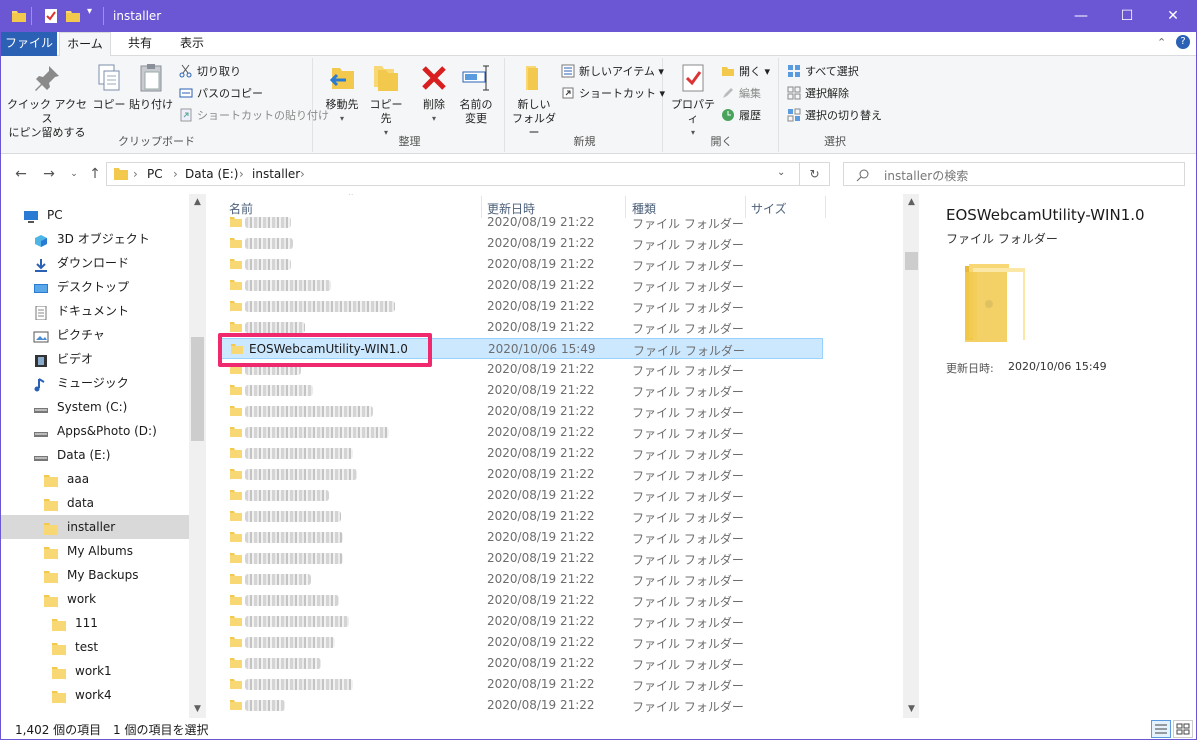 This screenshot has width=1197, height=740. Describe the element at coordinates (95, 215) in the screenshot. I see `sidebar-item-pc: PC` at that location.